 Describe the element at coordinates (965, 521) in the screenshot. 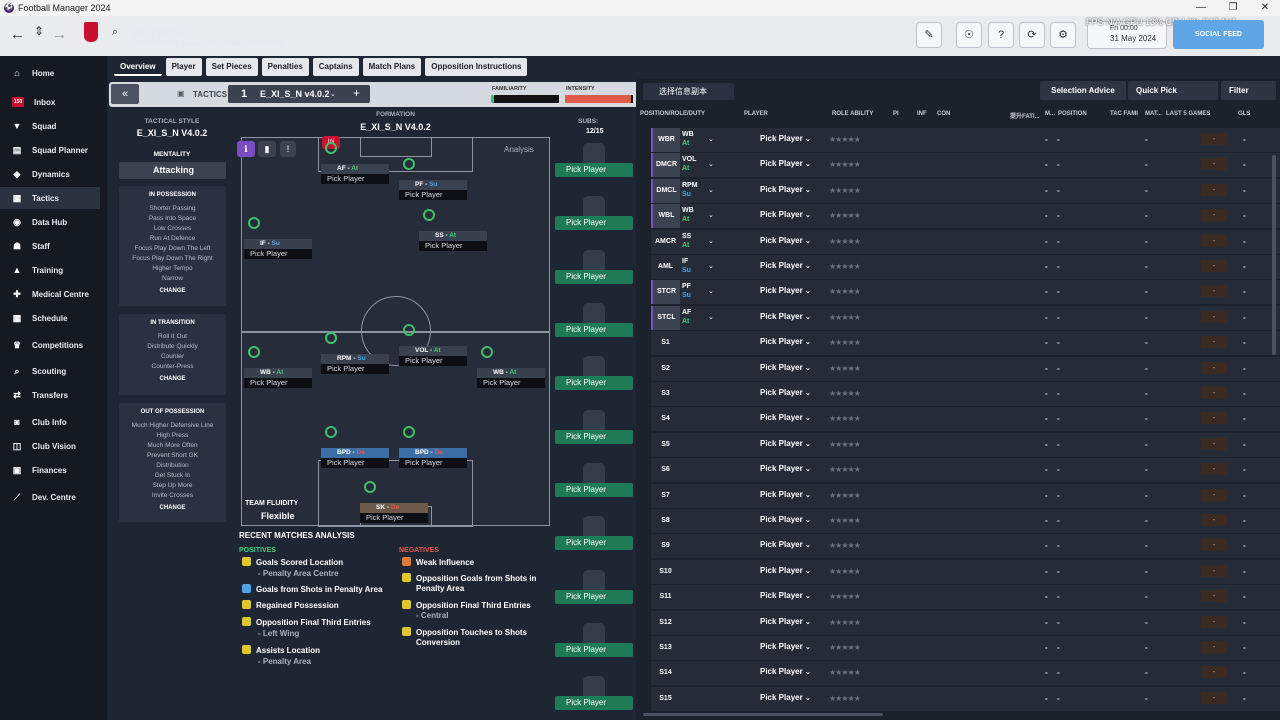

I see `selection-row: S8 Pick Player ⌄ ★★★★★ - - - - -` at that location.